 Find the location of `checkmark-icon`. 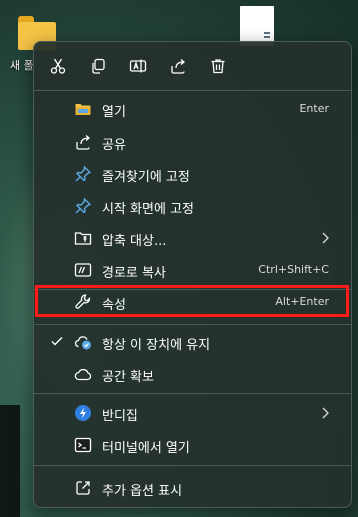

checkmark-icon is located at coordinates (57, 341).